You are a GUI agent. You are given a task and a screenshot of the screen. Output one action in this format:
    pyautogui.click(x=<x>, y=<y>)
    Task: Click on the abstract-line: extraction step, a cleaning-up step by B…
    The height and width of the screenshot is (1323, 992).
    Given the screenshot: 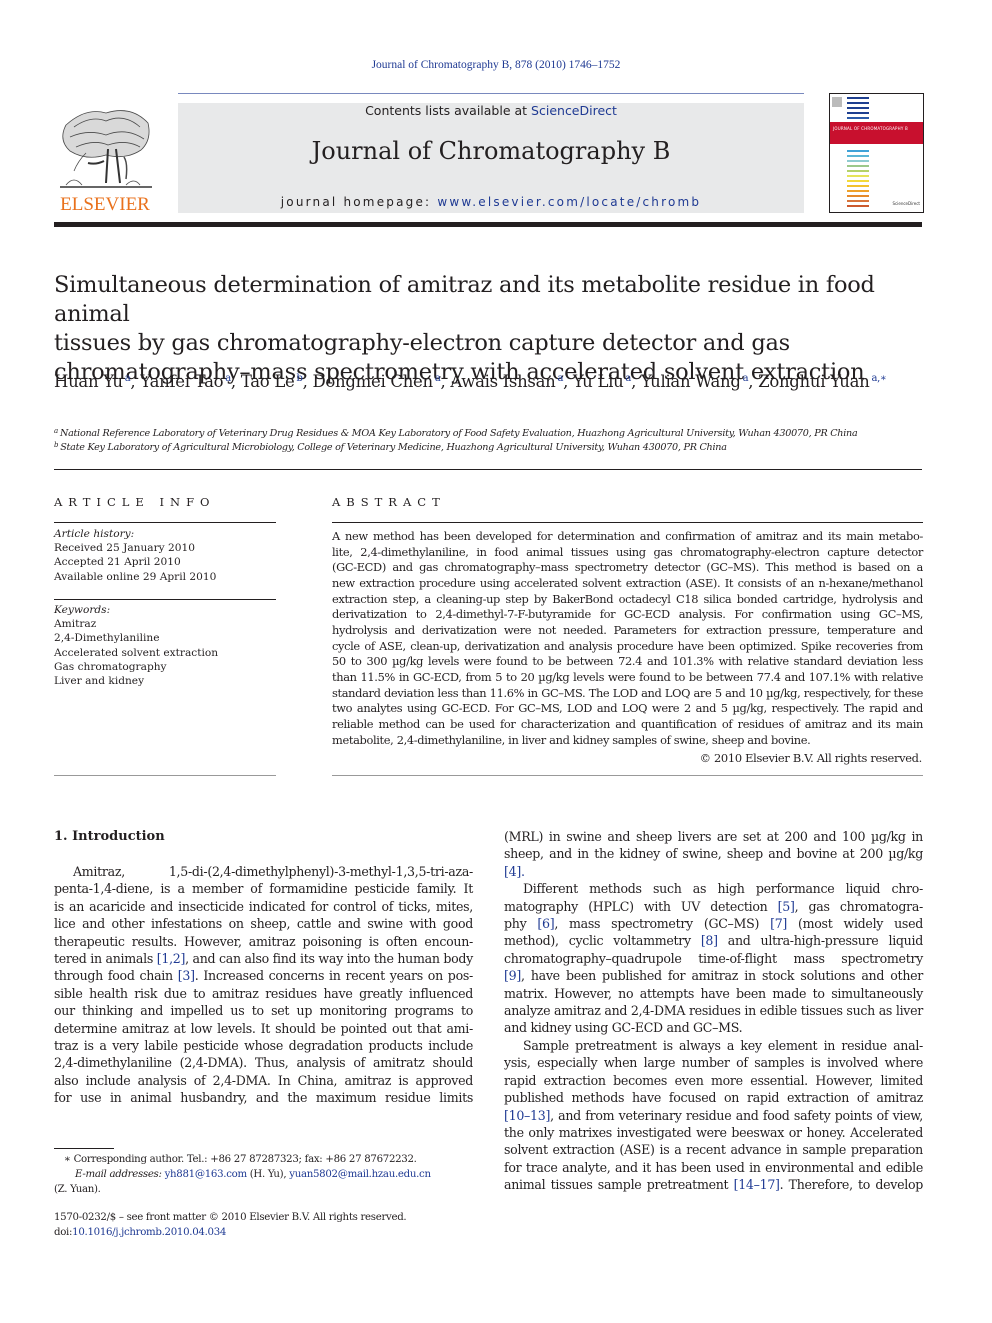 What is the action you would take?
    pyautogui.click(x=627, y=598)
    